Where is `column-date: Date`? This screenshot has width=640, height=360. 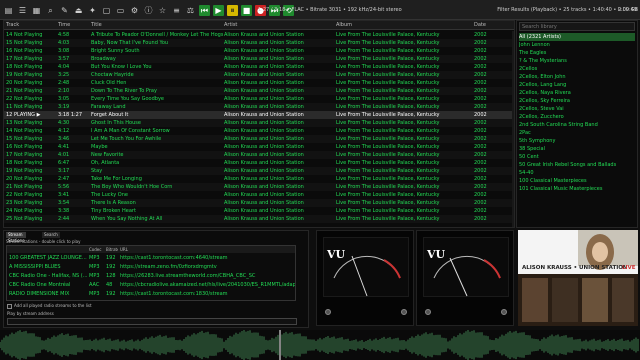
column-date: Date is located at coordinates (494, 25).